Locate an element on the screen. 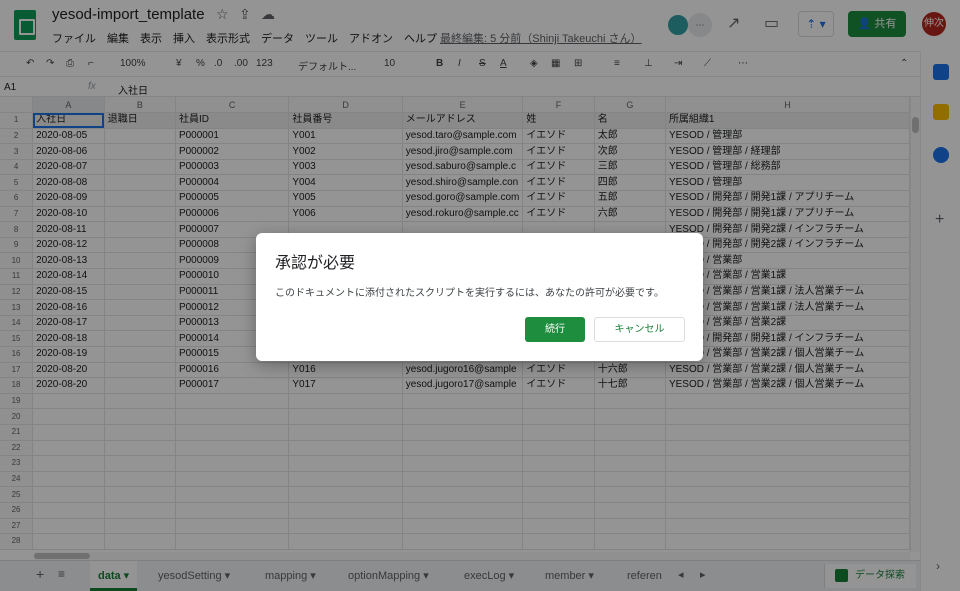  cancel-button: キャンセル is located at coordinates (639, 329).